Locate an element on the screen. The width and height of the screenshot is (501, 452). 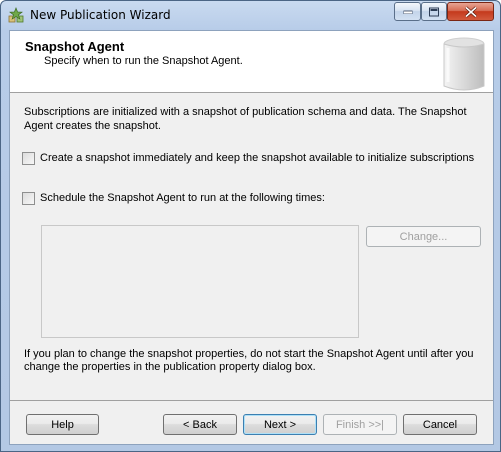
page-subtitle: Specify when to run the Snapshot Agent. is located at coordinates (143, 61).